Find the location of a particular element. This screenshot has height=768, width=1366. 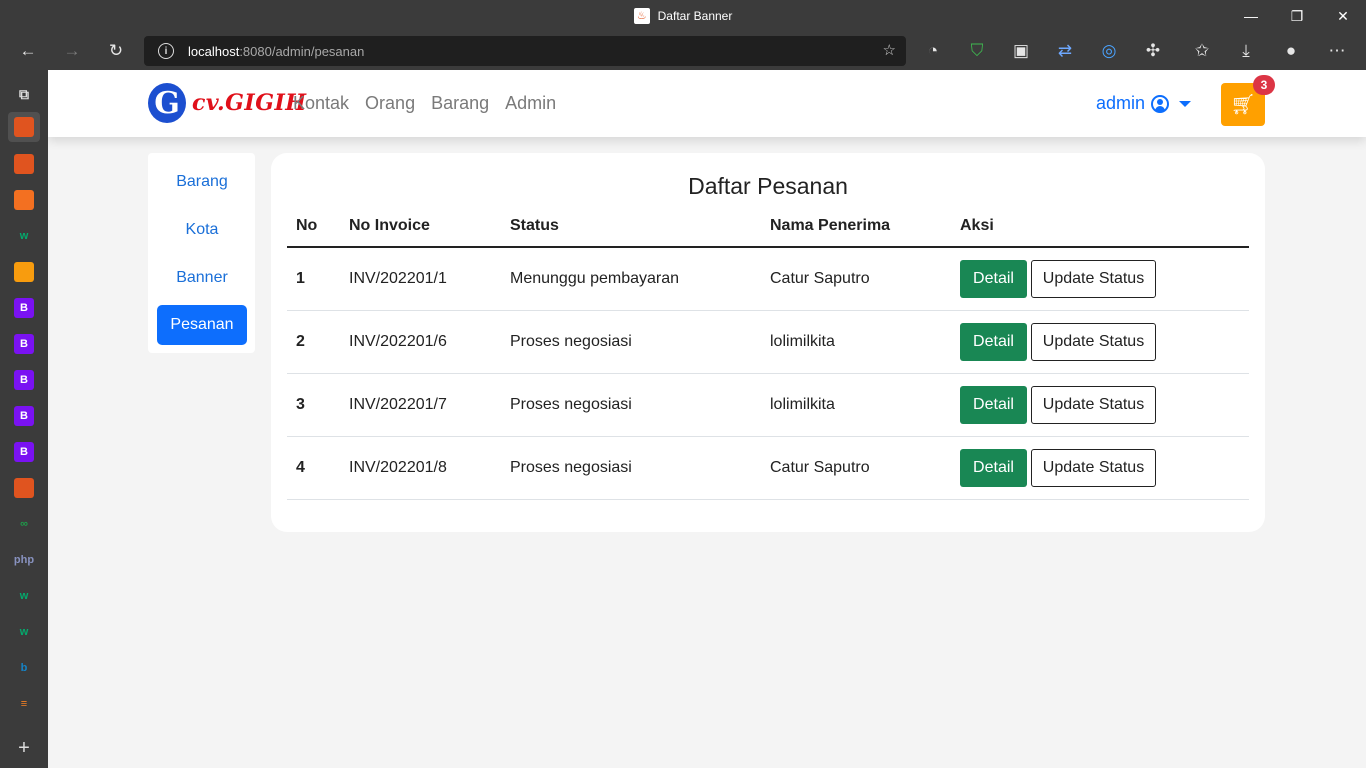

forward-button: → is located at coordinates (72, 51).